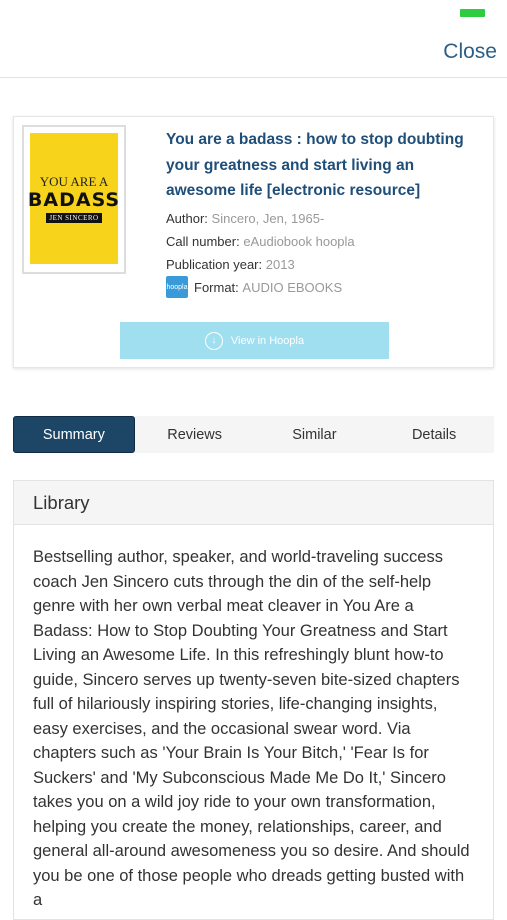 The width and height of the screenshot is (507, 920). I want to click on call-number-label: Call number:, so click(203, 241).